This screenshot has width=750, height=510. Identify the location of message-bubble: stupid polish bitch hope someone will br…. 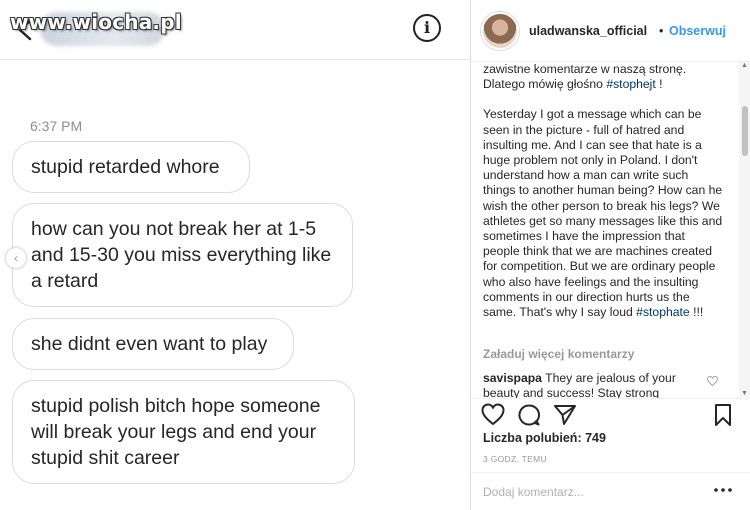
(183, 432).